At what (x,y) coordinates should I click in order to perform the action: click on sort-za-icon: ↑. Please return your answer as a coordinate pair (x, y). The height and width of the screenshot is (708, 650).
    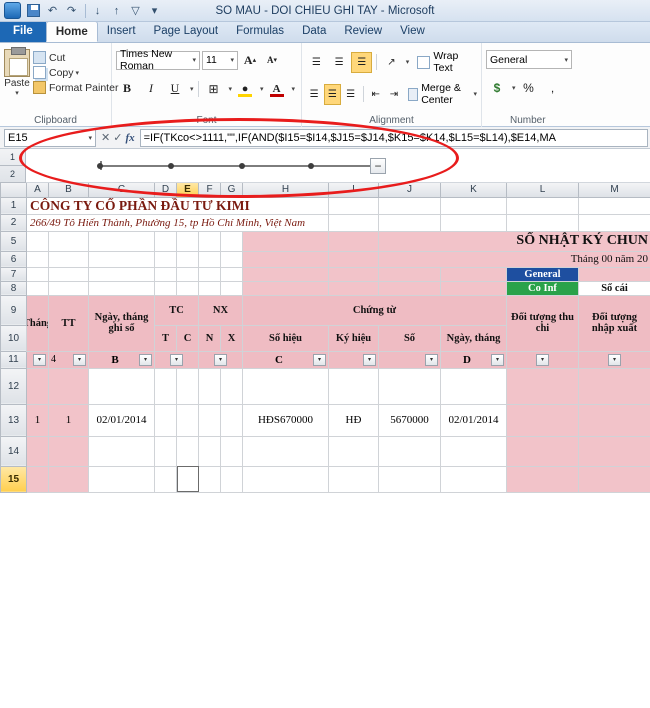
    Looking at the image, I should click on (116, 10).